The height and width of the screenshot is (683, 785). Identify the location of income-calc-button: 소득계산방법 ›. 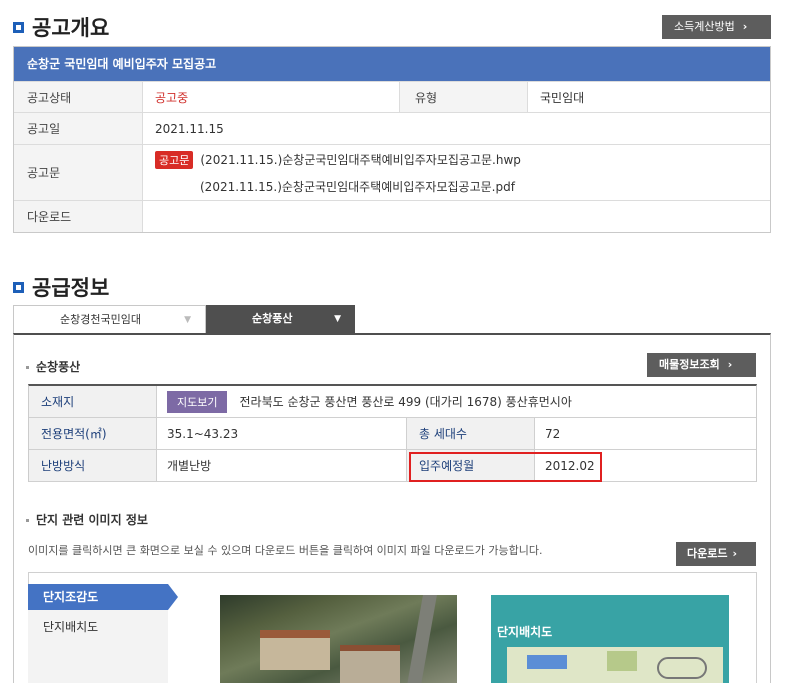
(716, 27).